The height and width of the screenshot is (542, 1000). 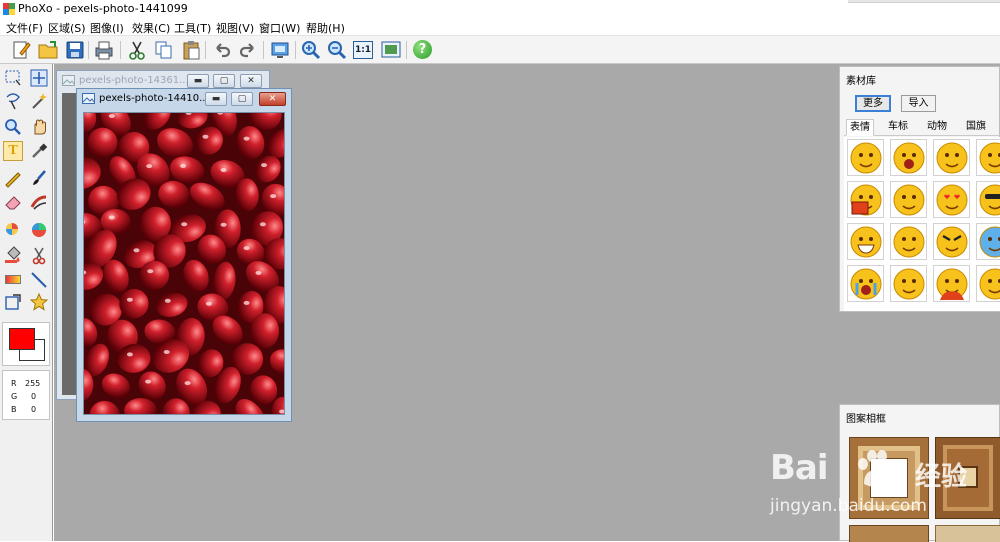 I want to click on gradient-icon, so click(x=13, y=280).